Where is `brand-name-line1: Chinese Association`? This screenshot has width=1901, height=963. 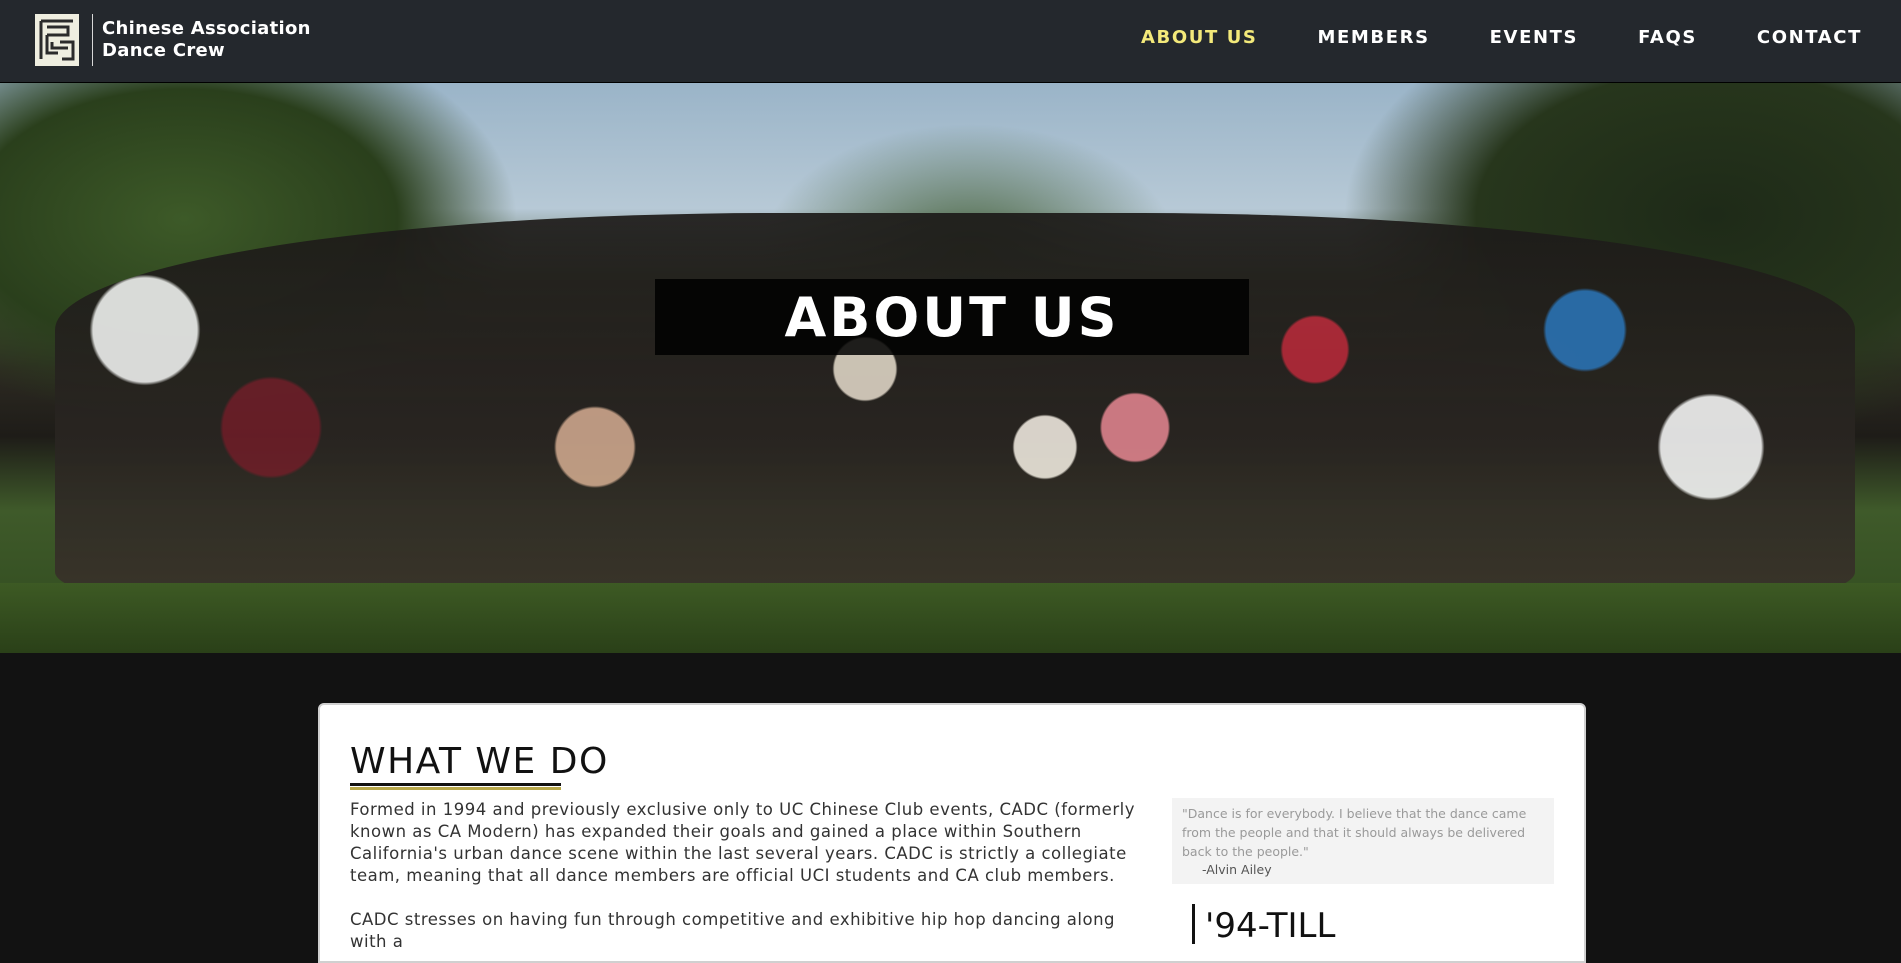
brand-name-line1: Chinese Association is located at coordinates (206, 28).